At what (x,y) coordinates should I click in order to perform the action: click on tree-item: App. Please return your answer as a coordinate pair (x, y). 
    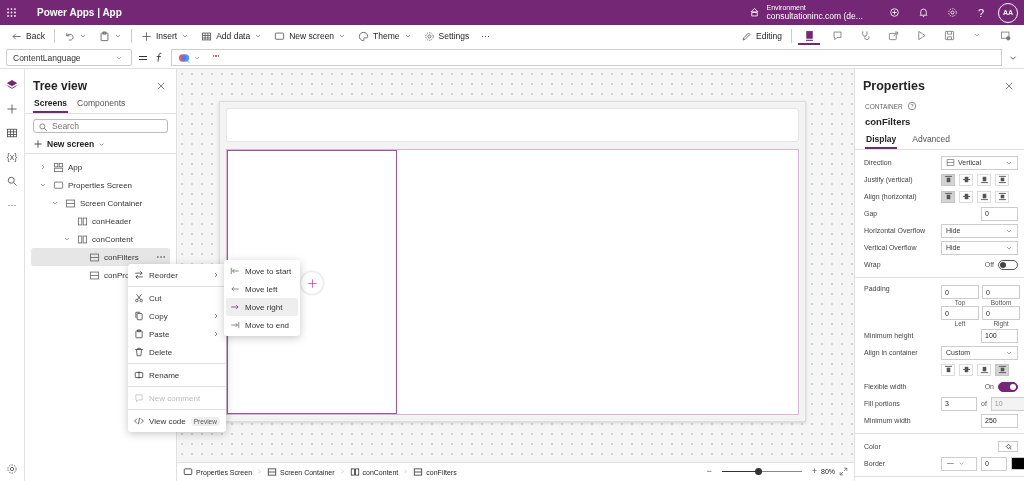
    Looking at the image, I should click on (100, 167).